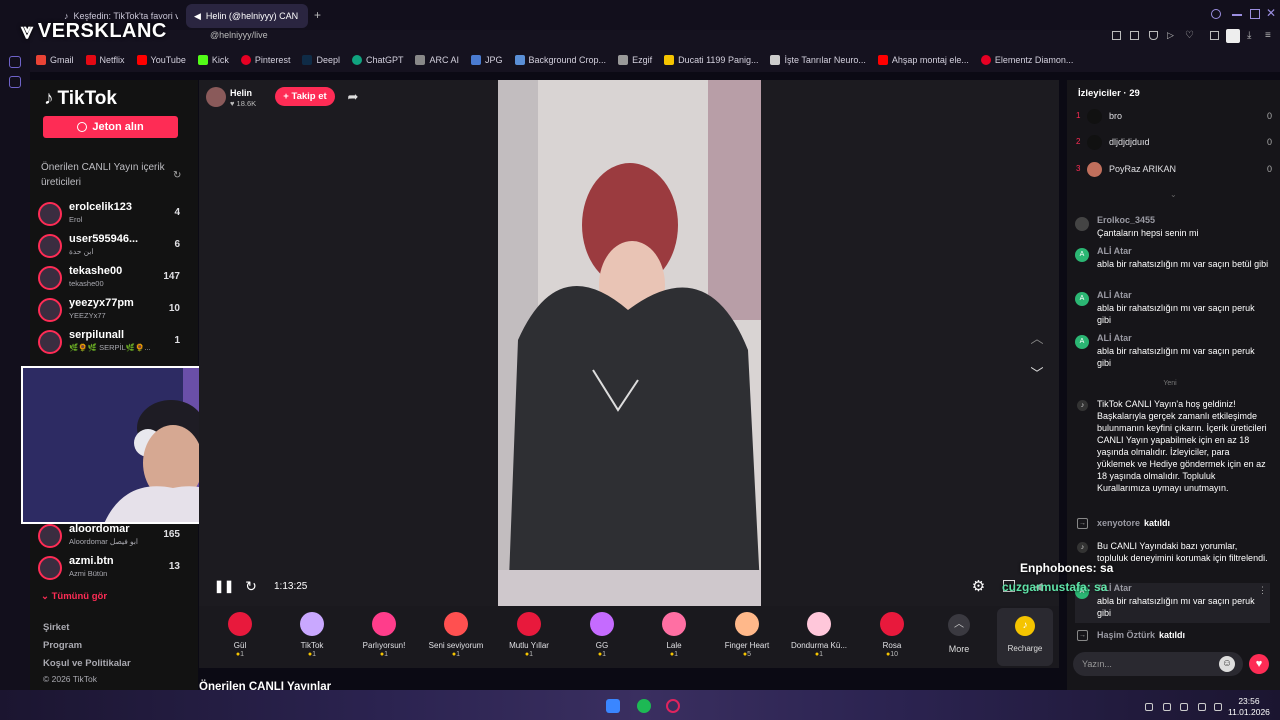 This screenshot has width=1280, height=720. Describe the element at coordinates (312, 638) in the screenshot. I see `gift-item: TikTok ●1` at that location.